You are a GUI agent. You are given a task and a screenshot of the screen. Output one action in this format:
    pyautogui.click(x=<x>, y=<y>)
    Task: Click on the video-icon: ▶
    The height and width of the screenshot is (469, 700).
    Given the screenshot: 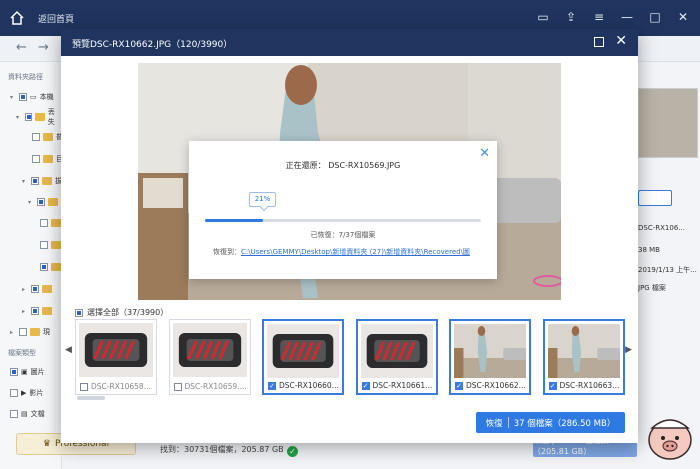 What is the action you would take?
    pyautogui.click(x=24, y=393)
    